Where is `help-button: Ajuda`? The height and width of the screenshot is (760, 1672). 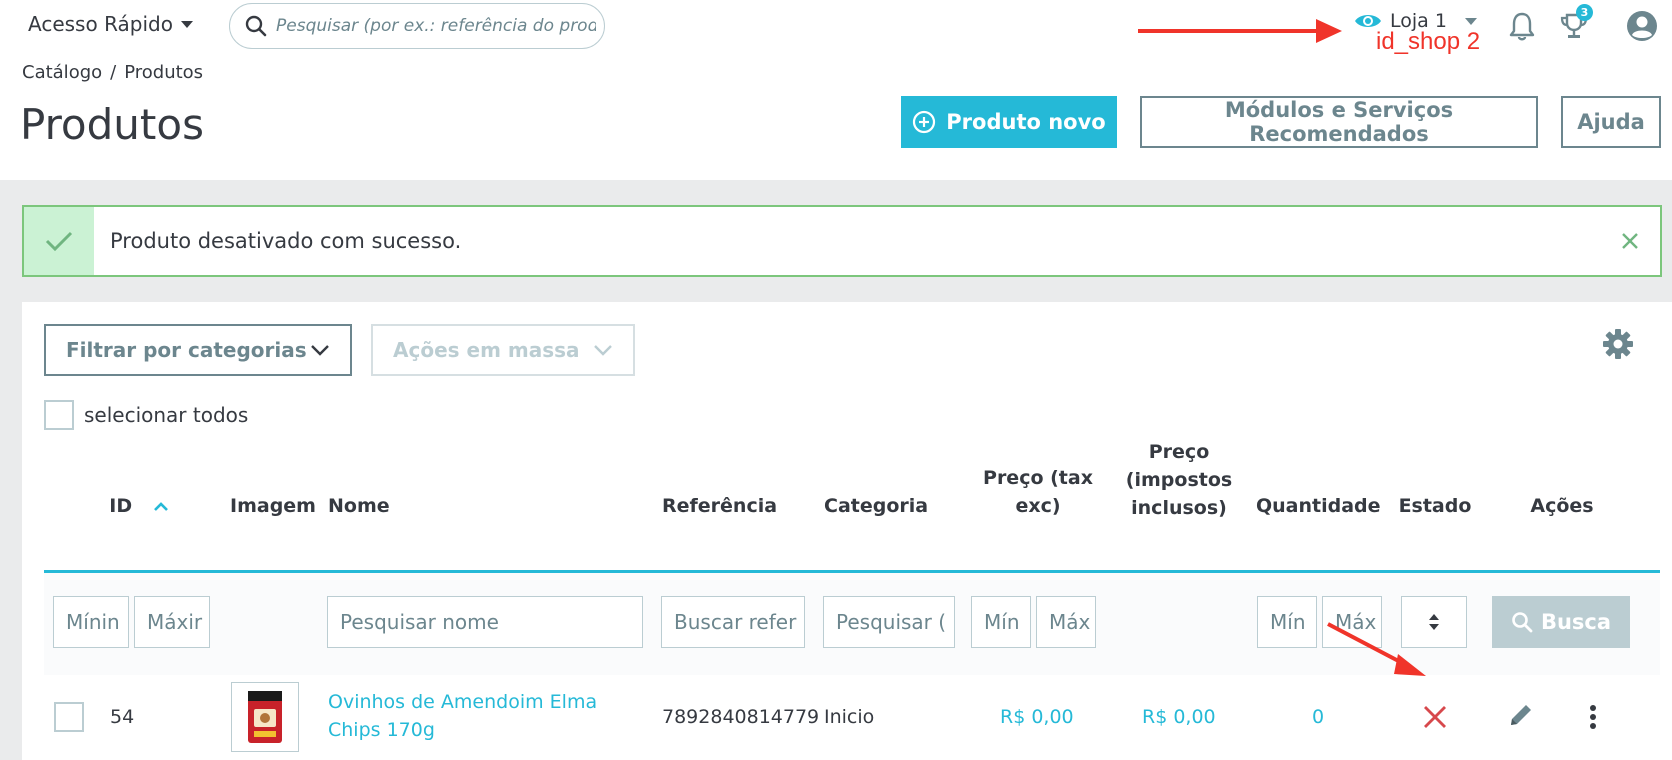
help-button: Ajuda is located at coordinates (1611, 122).